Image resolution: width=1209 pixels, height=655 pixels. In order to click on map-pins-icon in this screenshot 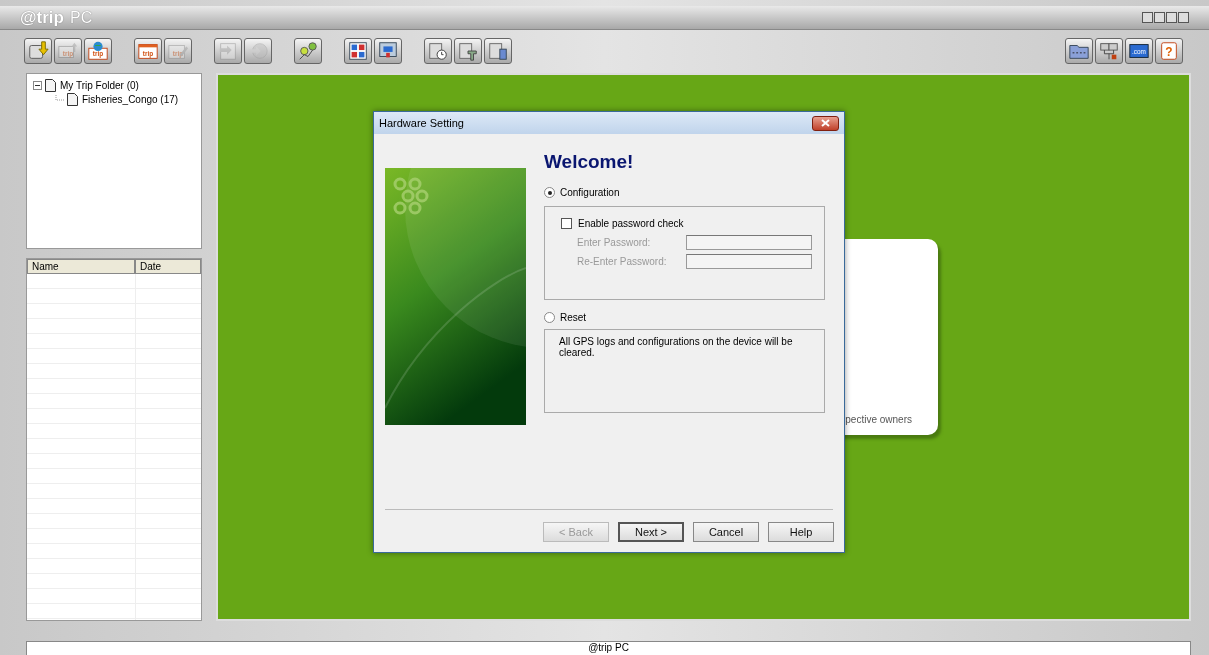, I will do `click(308, 51)`.